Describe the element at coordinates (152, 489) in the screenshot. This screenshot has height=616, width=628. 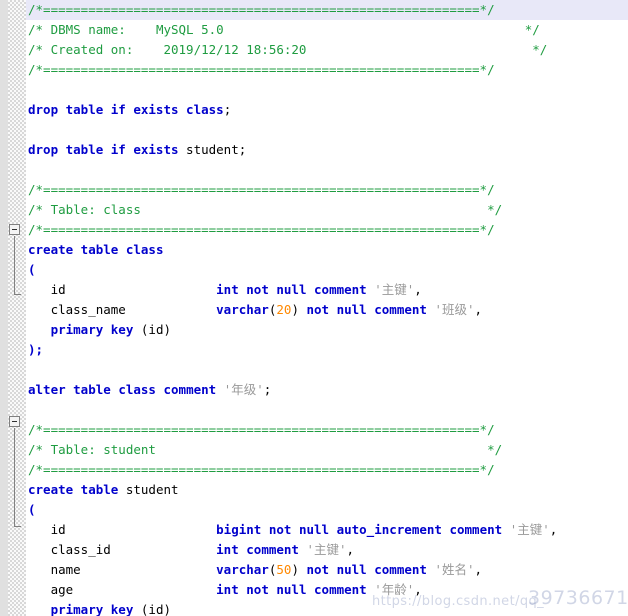
I see `create-student-target: student` at that location.